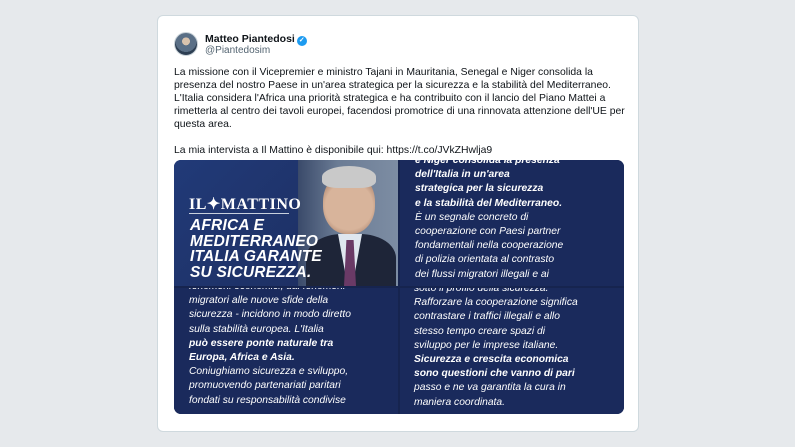 This screenshot has height=447, width=795. I want to click on newspaper-logo: IL✦MATTINO, so click(245, 204).